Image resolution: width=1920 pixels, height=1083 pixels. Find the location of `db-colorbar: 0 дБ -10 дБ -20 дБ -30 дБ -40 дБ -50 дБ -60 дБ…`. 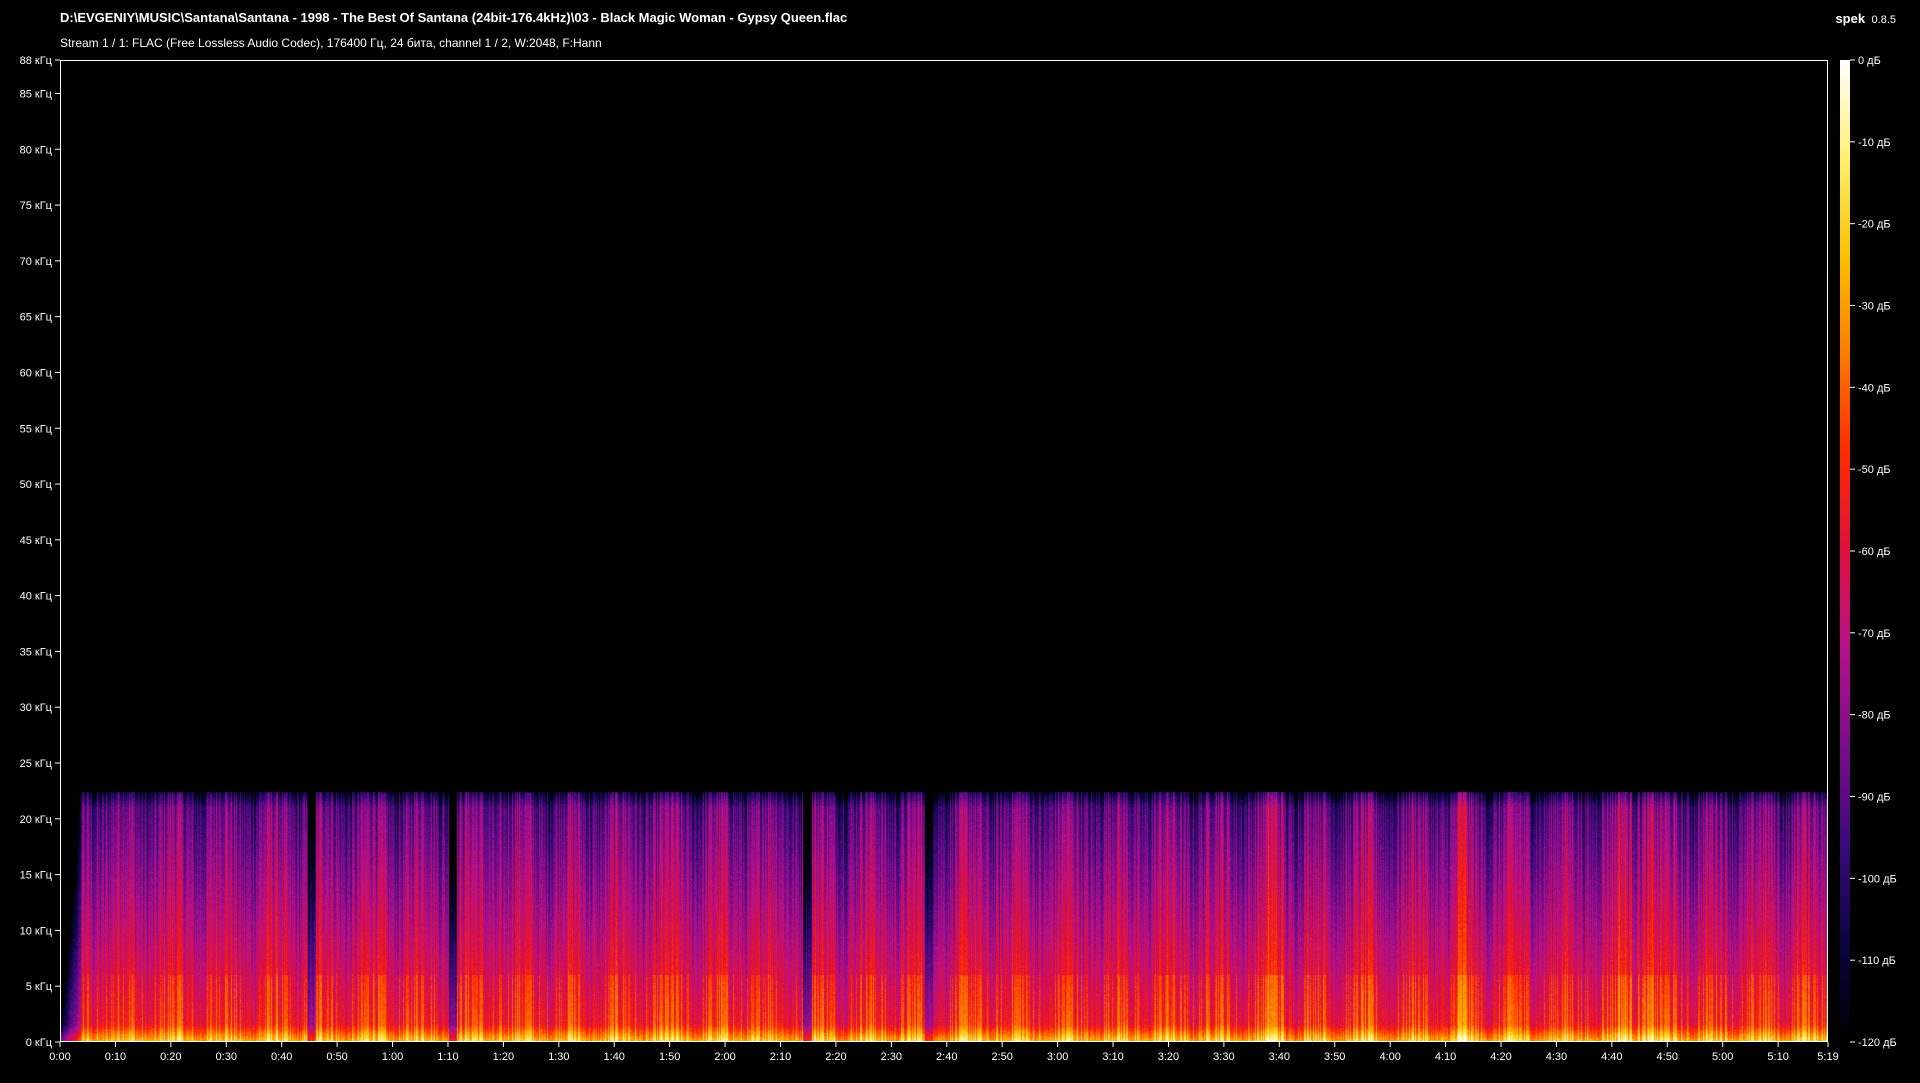

db-colorbar: 0 дБ -10 дБ -20 дБ -30 дБ -40 дБ -50 дБ -60 дБ… is located at coordinates (1868, 552).